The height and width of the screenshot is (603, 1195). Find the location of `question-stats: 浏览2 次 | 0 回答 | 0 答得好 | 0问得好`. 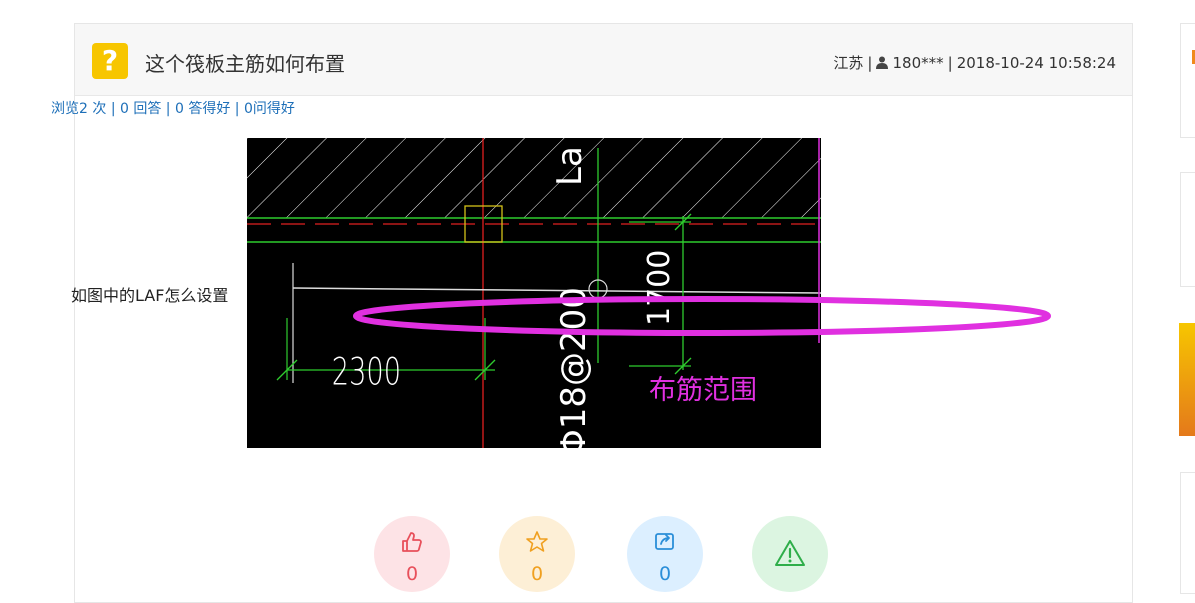

question-stats: 浏览2 次 | 0 回答 | 0 答得好 | 0问得好 is located at coordinates (173, 108).